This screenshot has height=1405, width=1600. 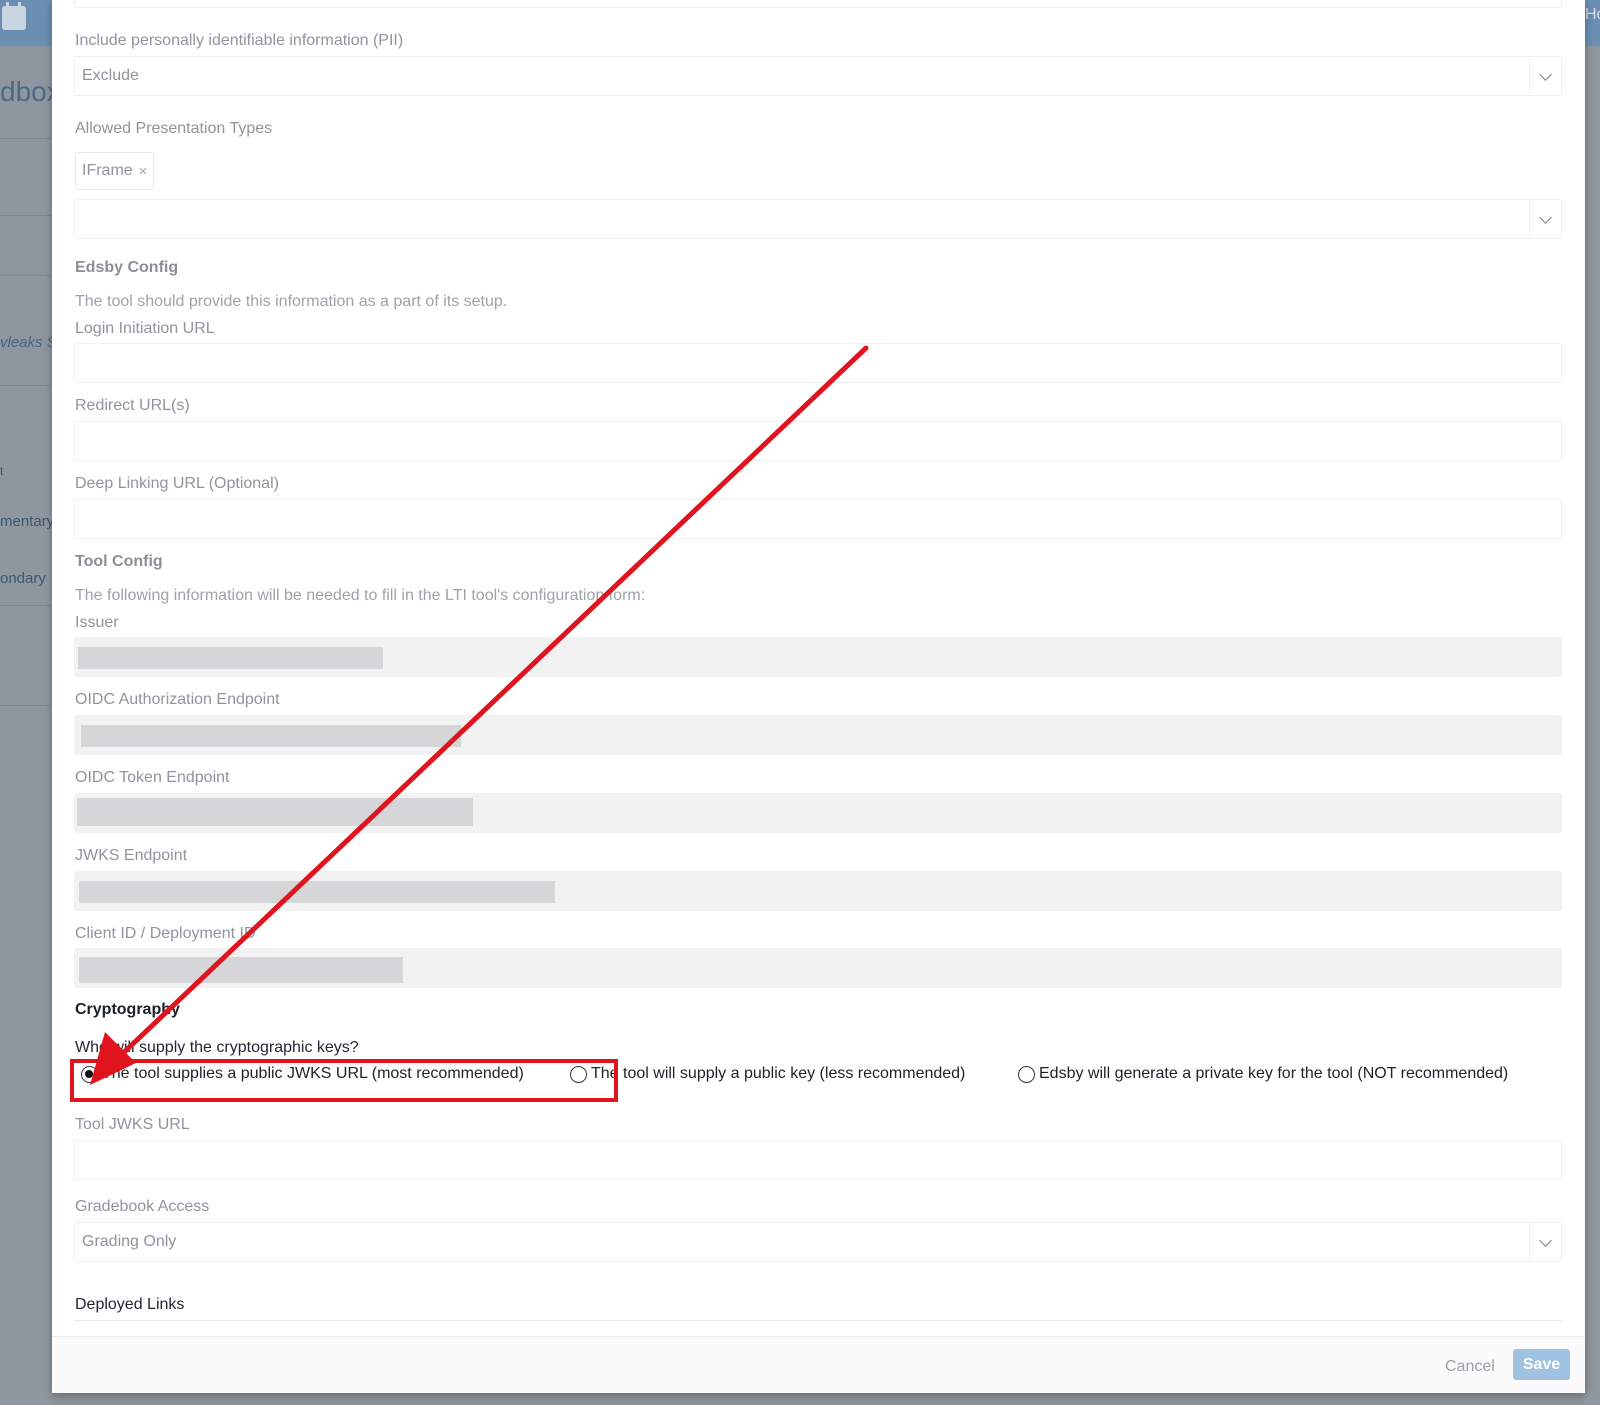 What do you see at coordinates (1592, 725) in the screenshot?
I see `background-right-edge` at bounding box center [1592, 725].